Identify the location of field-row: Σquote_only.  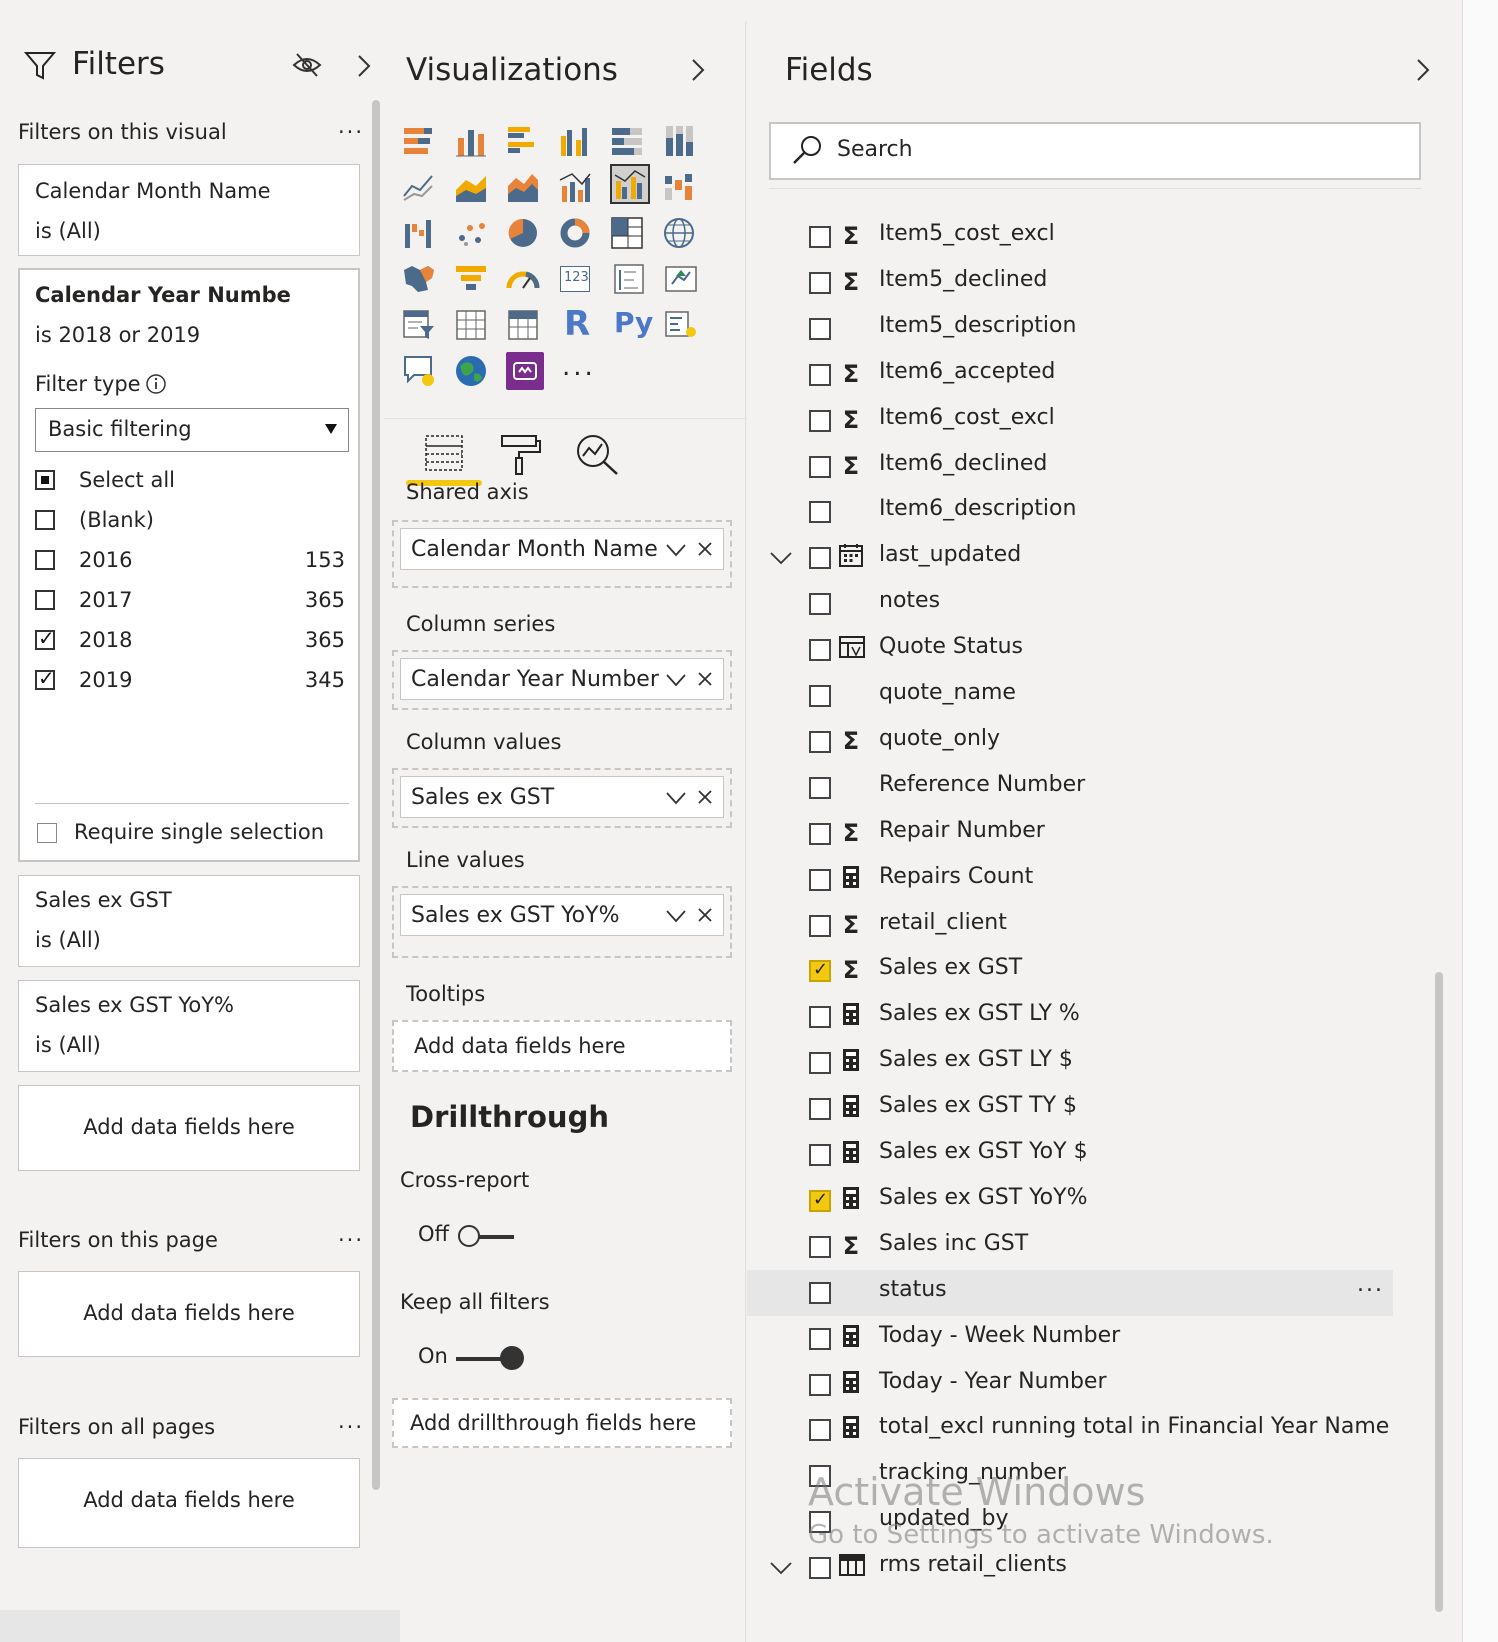
(1077, 742).